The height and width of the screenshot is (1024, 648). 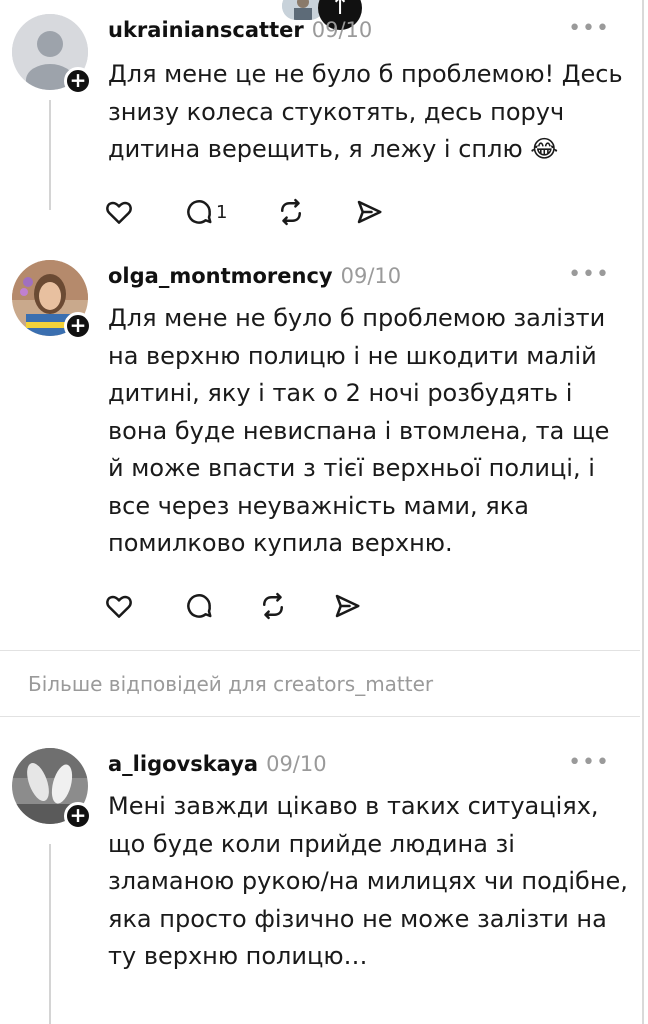 I want to click on username: a_ligovskaya 09/10, so click(x=217, y=764).